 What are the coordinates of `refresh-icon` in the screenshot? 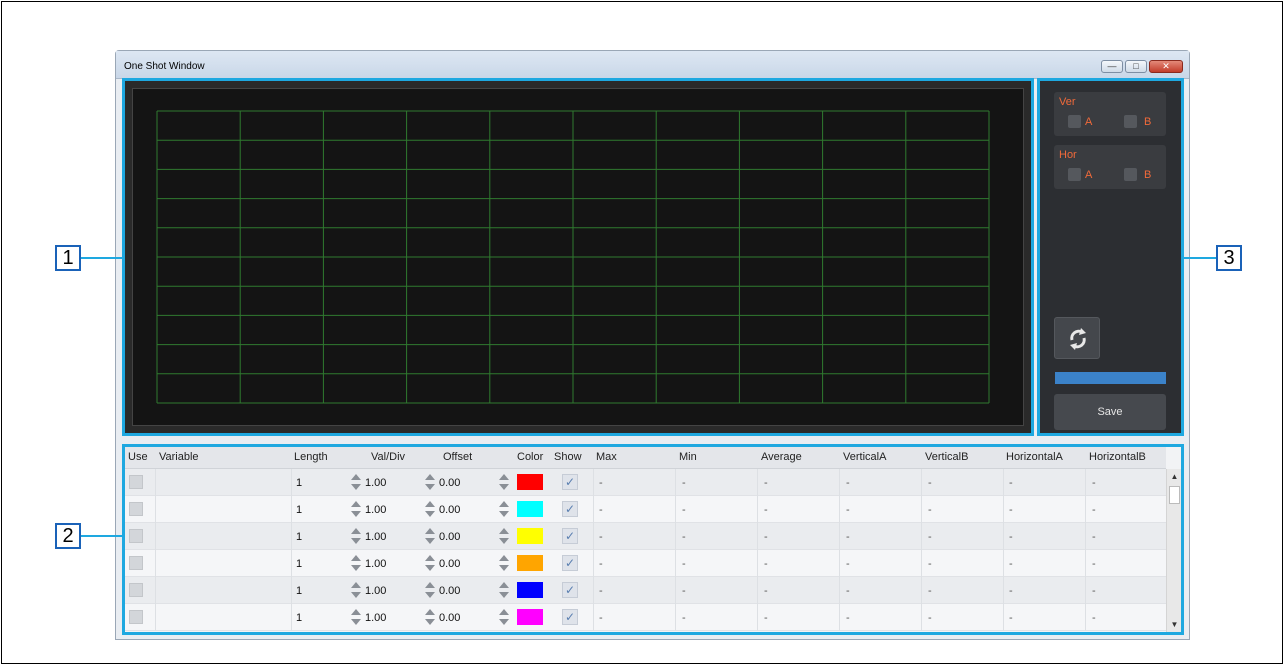 It's located at (1078, 339).